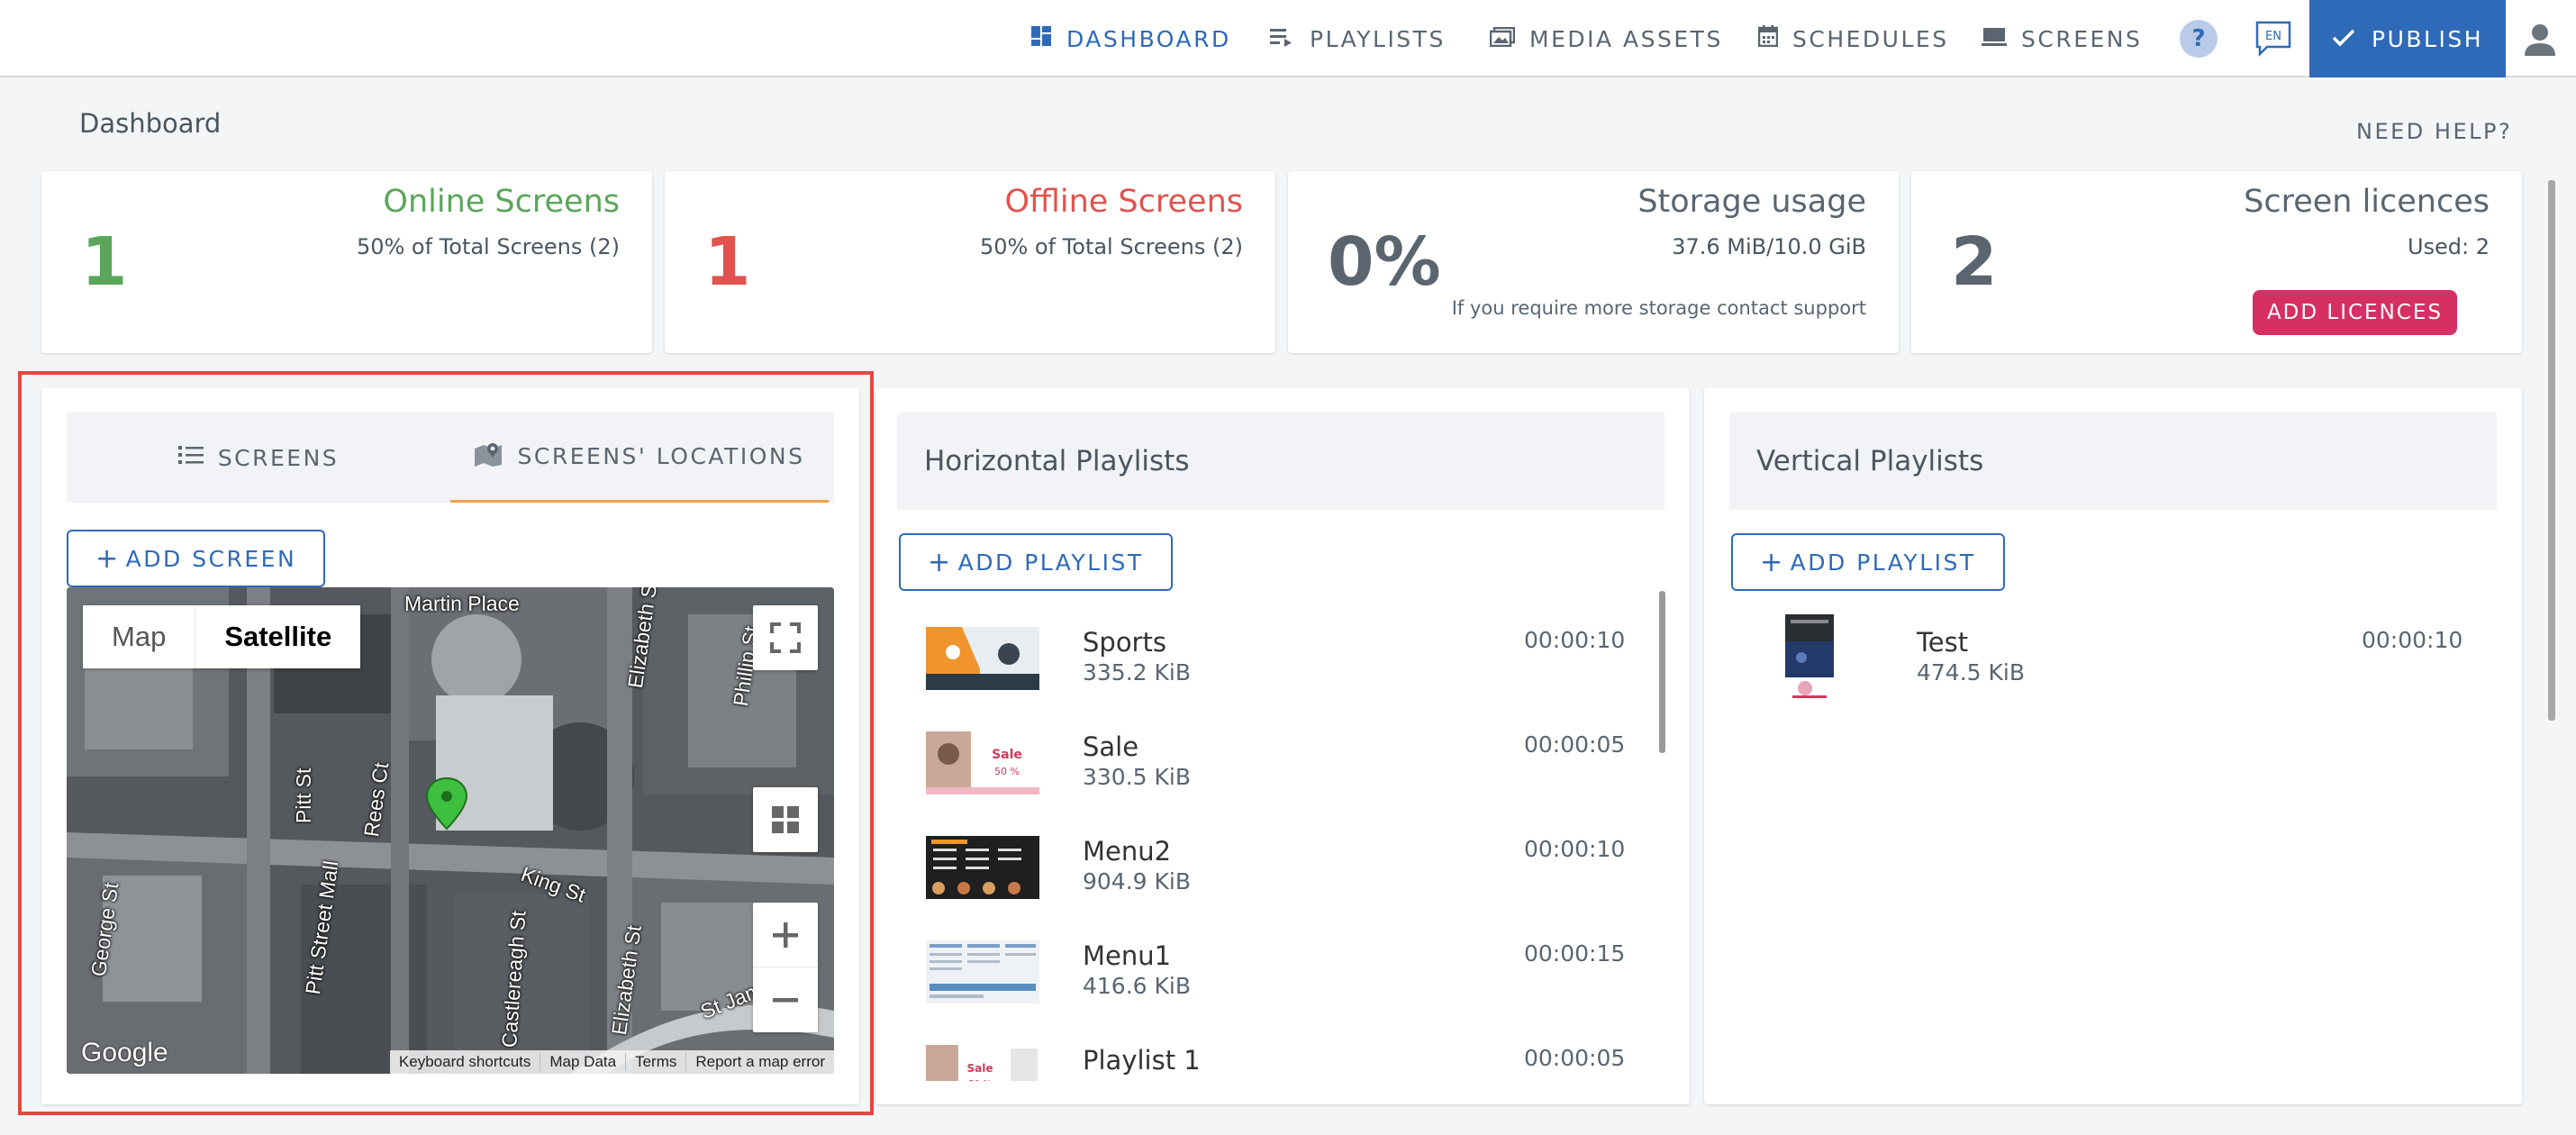  Describe the element at coordinates (151, 124) in the screenshot. I see `page-title: Dashboard` at that location.